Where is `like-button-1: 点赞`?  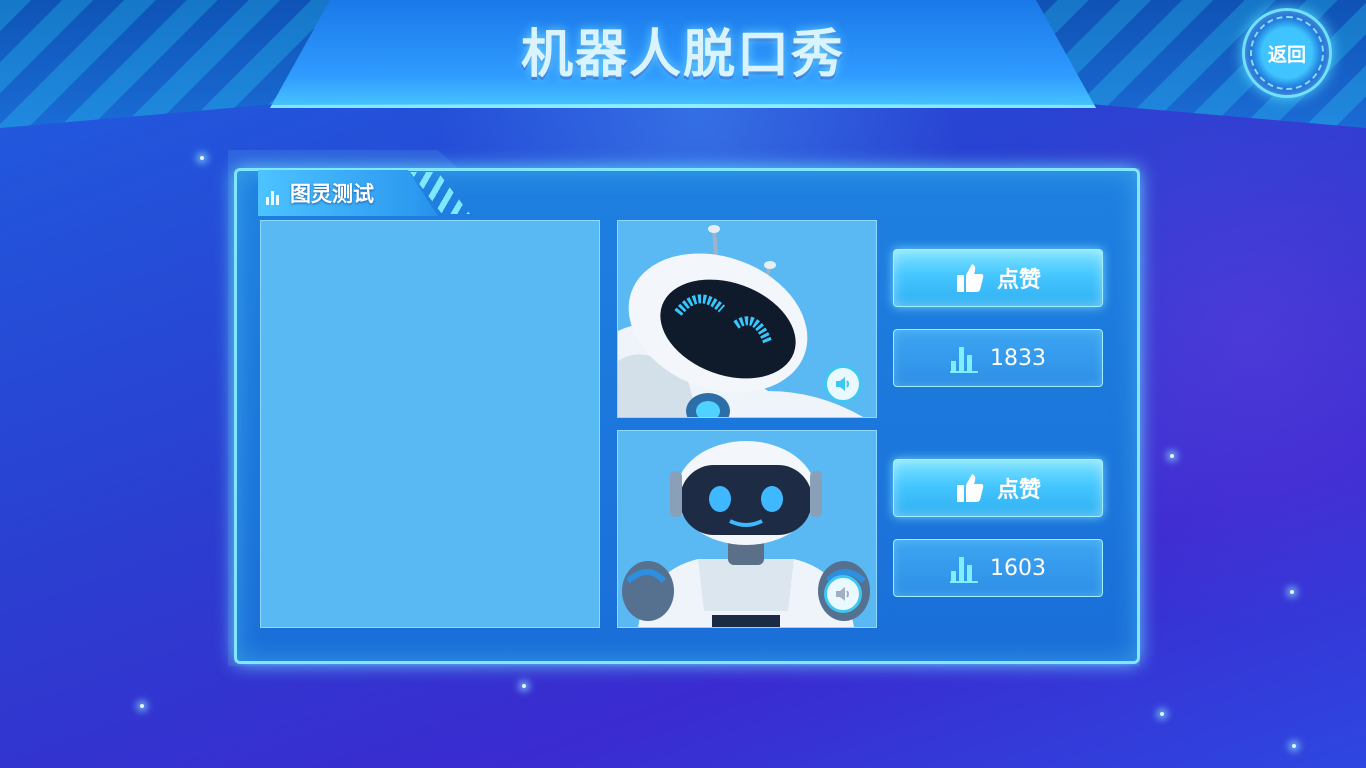
like-button-1: 点赞 is located at coordinates (998, 278).